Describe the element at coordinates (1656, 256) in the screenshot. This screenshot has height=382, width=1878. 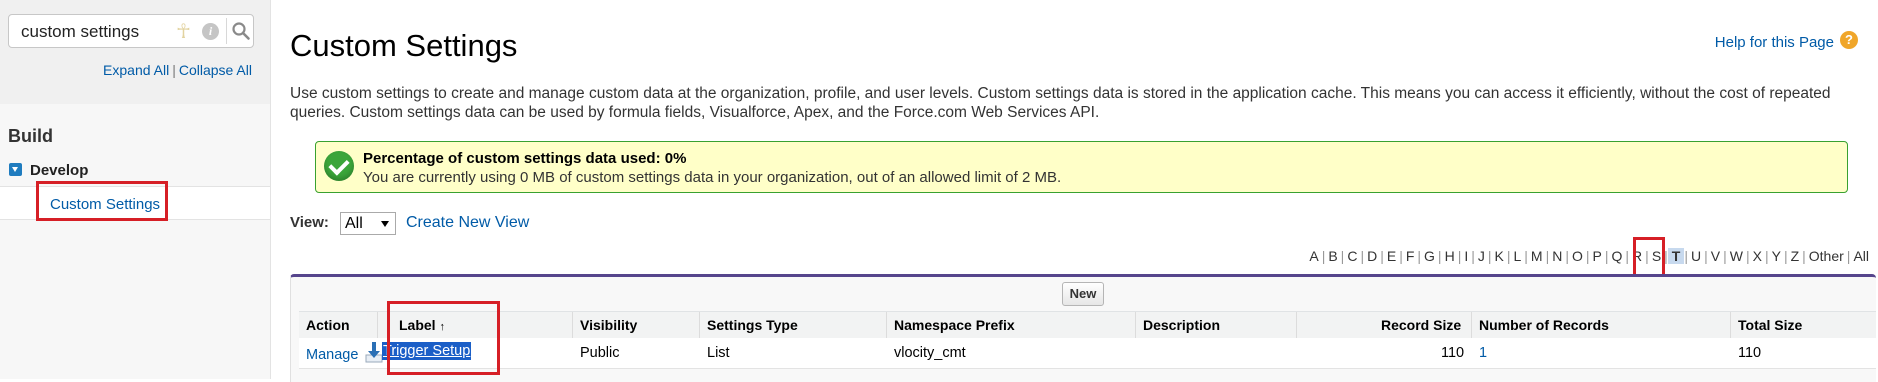
I see `alphabet-filter-s: S` at that location.